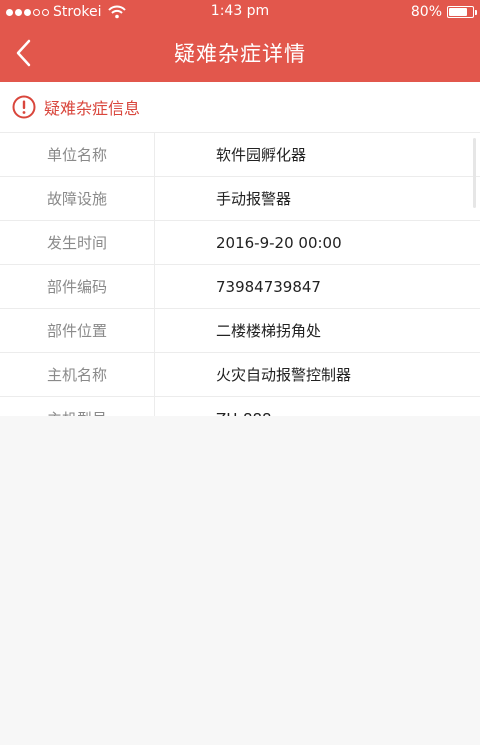 Image resolution: width=480 pixels, height=745 pixels. What do you see at coordinates (254, 199) in the screenshot?
I see `row-value: 手动报警器` at bounding box center [254, 199].